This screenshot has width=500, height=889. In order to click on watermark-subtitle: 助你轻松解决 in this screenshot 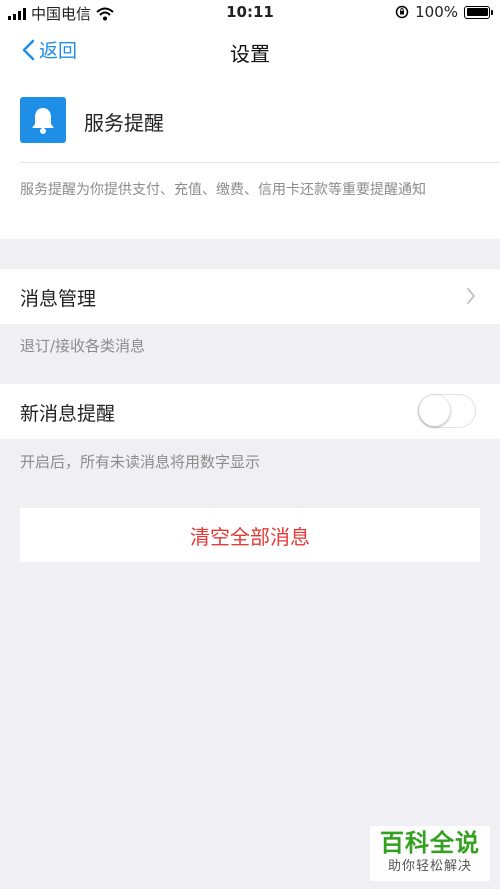, I will do `click(429, 866)`.